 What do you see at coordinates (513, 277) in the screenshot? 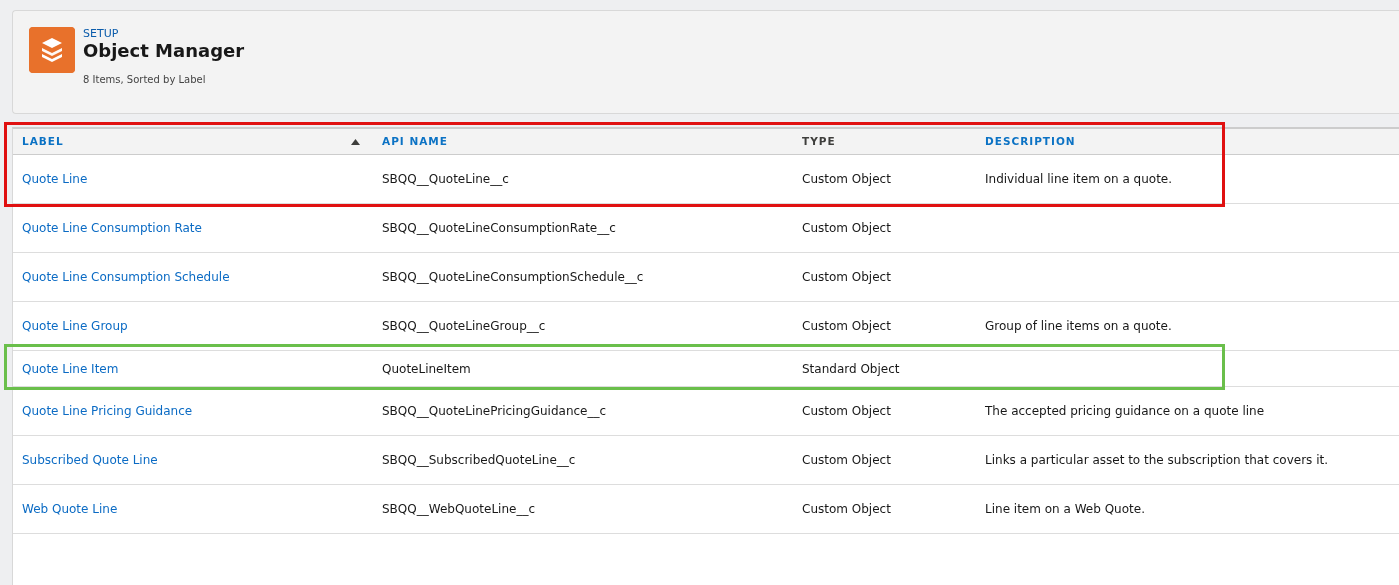
I see `api-name-cell-text: SBQQ__QuoteLineConsumptionSchedule__c` at bounding box center [513, 277].